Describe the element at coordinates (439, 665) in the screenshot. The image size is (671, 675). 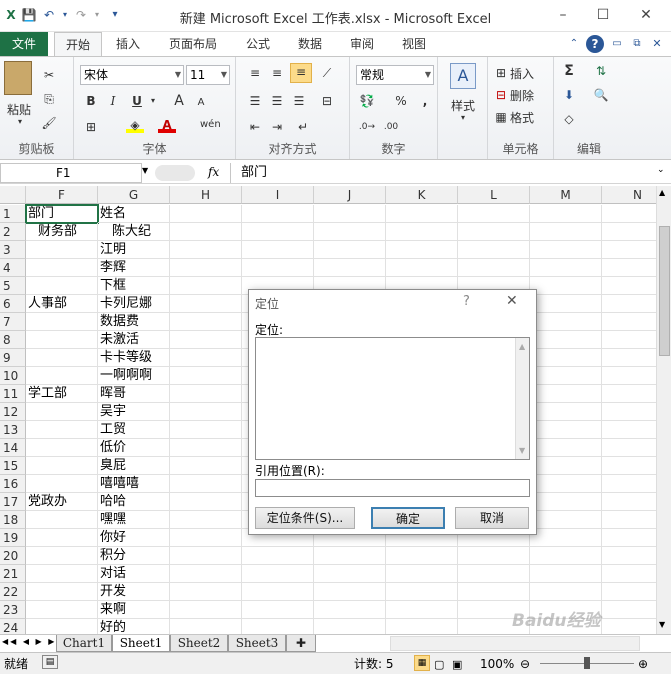
I see `page-layout-view-icon: ▢` at that location.